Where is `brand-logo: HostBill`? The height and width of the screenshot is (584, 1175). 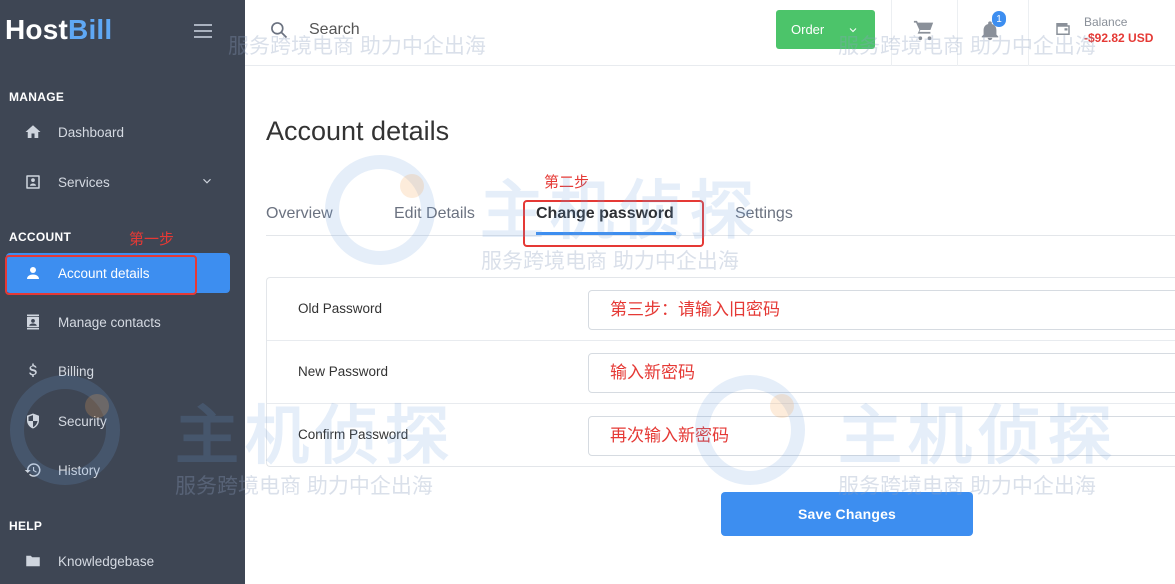 brand-logo: HostBill is located at coordinates (58, 30).